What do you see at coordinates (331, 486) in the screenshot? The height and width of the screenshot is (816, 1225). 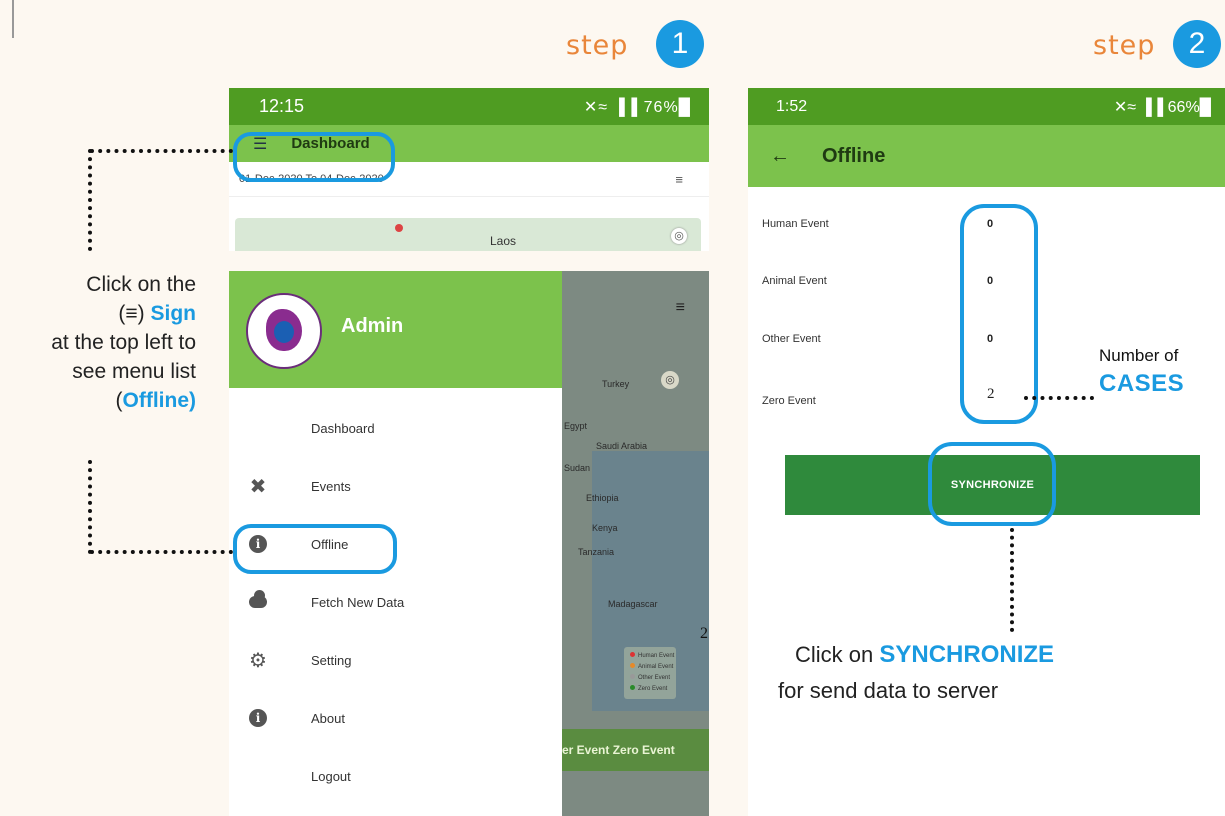 I see `menu-item-label: Events` at bounding box center [331, 486].